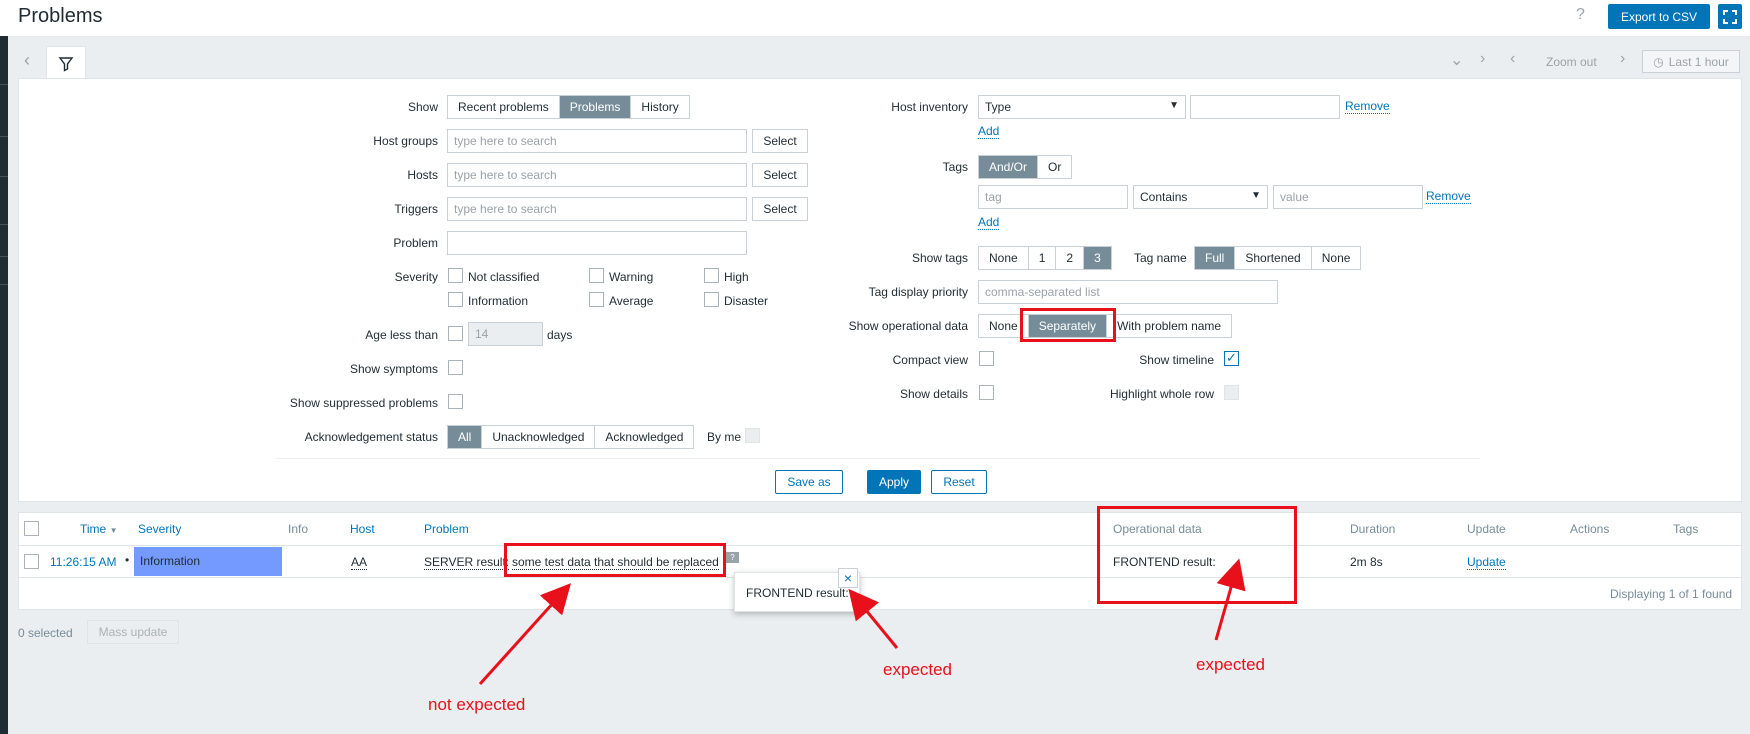 This screenshot has width=1750, height=734. Describe the element at coordinates (525, 634) in the screenshot. I see `arrow-not-expected` at that location.